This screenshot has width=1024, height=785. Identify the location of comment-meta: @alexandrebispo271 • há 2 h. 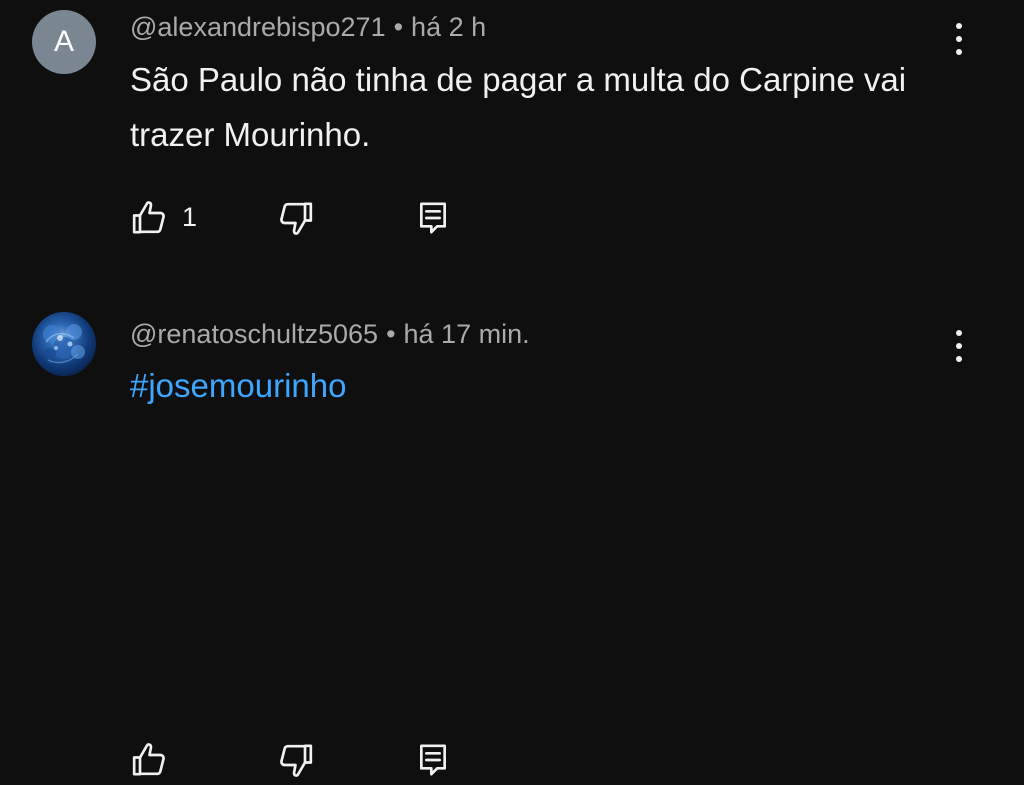
(308, 27).